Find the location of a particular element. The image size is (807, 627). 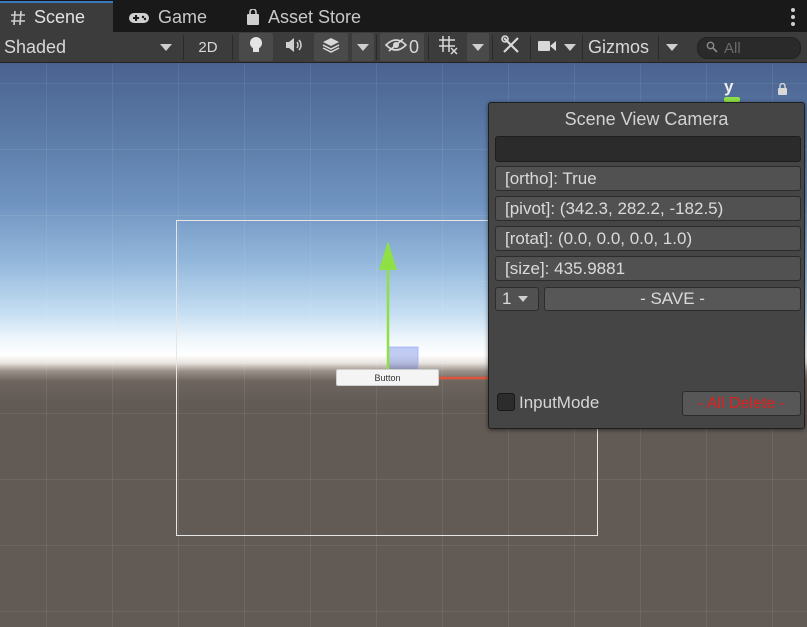

grid-dropdown-button is located at coordinates (478, 47).